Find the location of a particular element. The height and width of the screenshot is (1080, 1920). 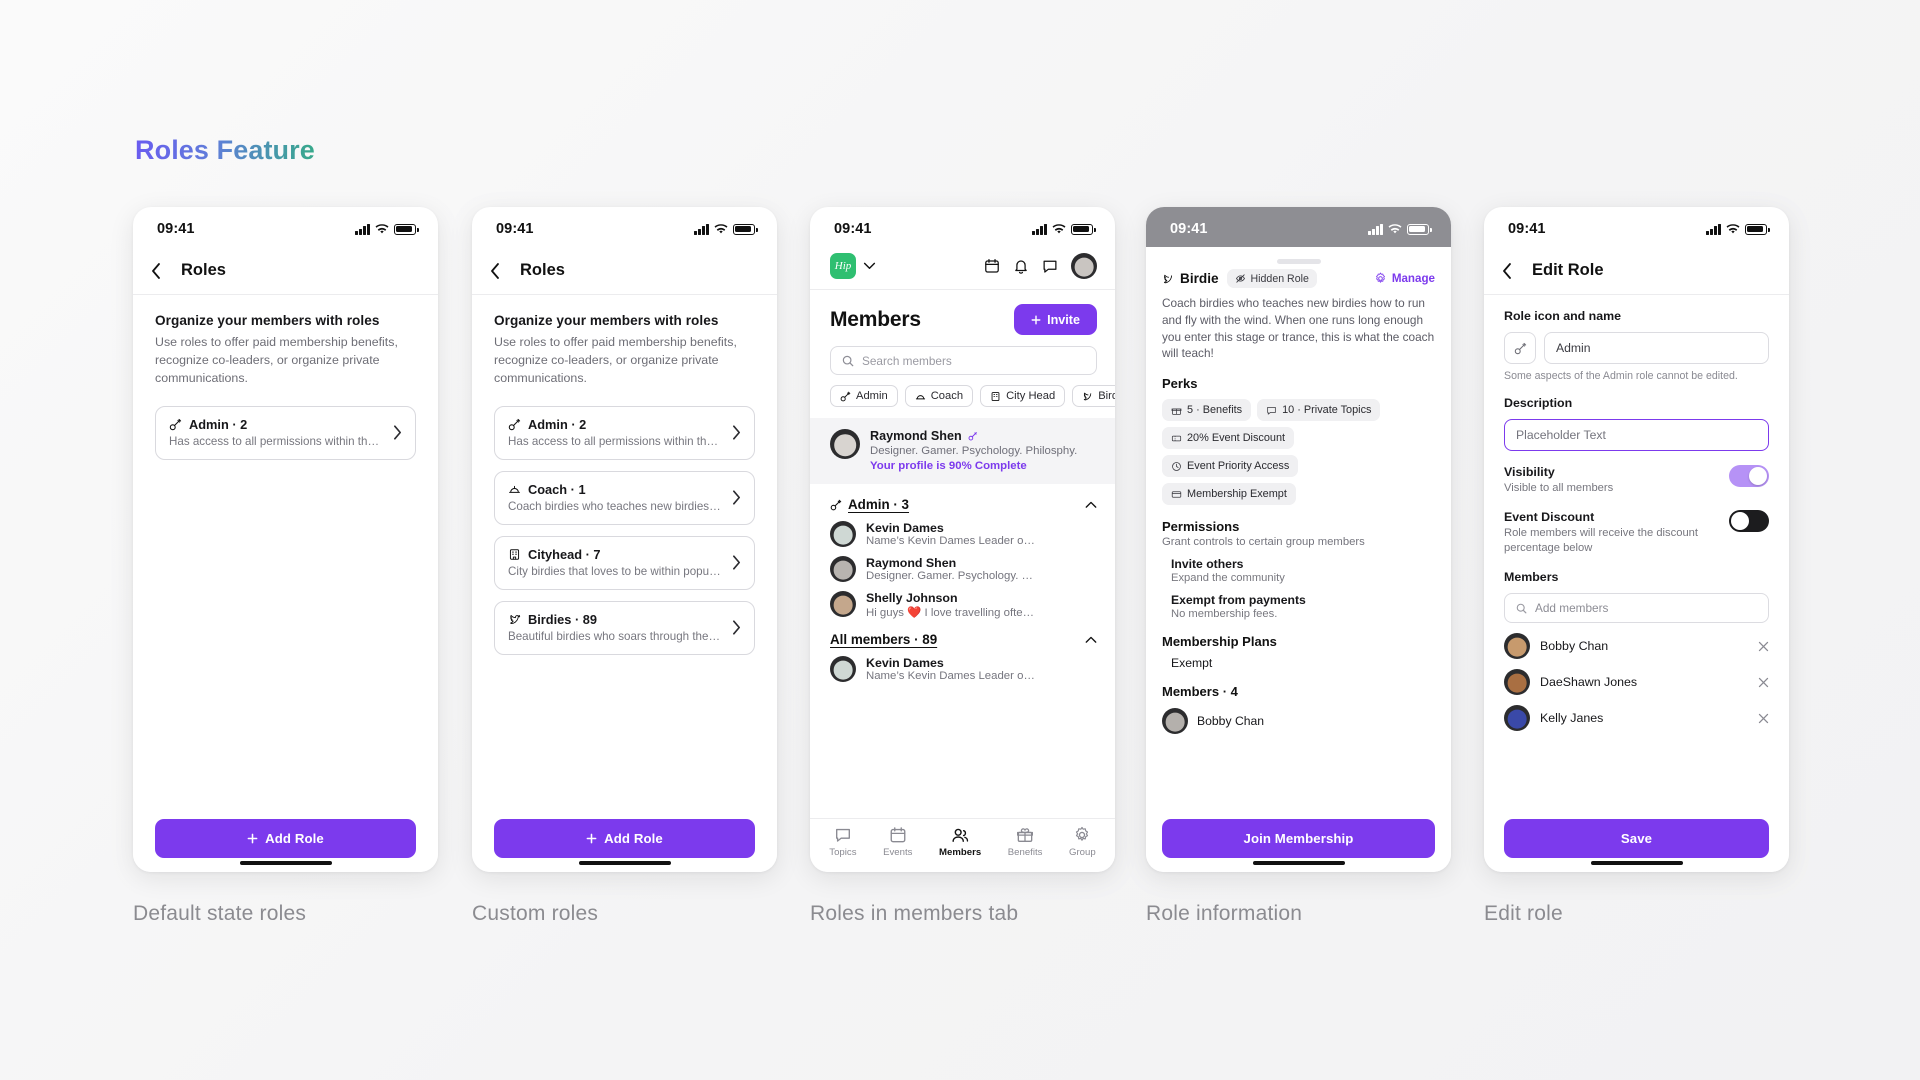

permission-title: Exempt from payments is located at coordinates (1238, 600).